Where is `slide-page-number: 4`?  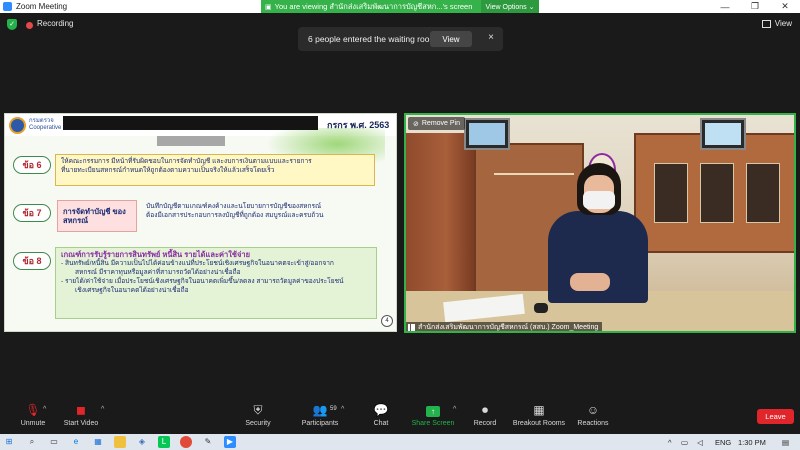
slide-page-number: 4 is located at coordinates (387, 321).